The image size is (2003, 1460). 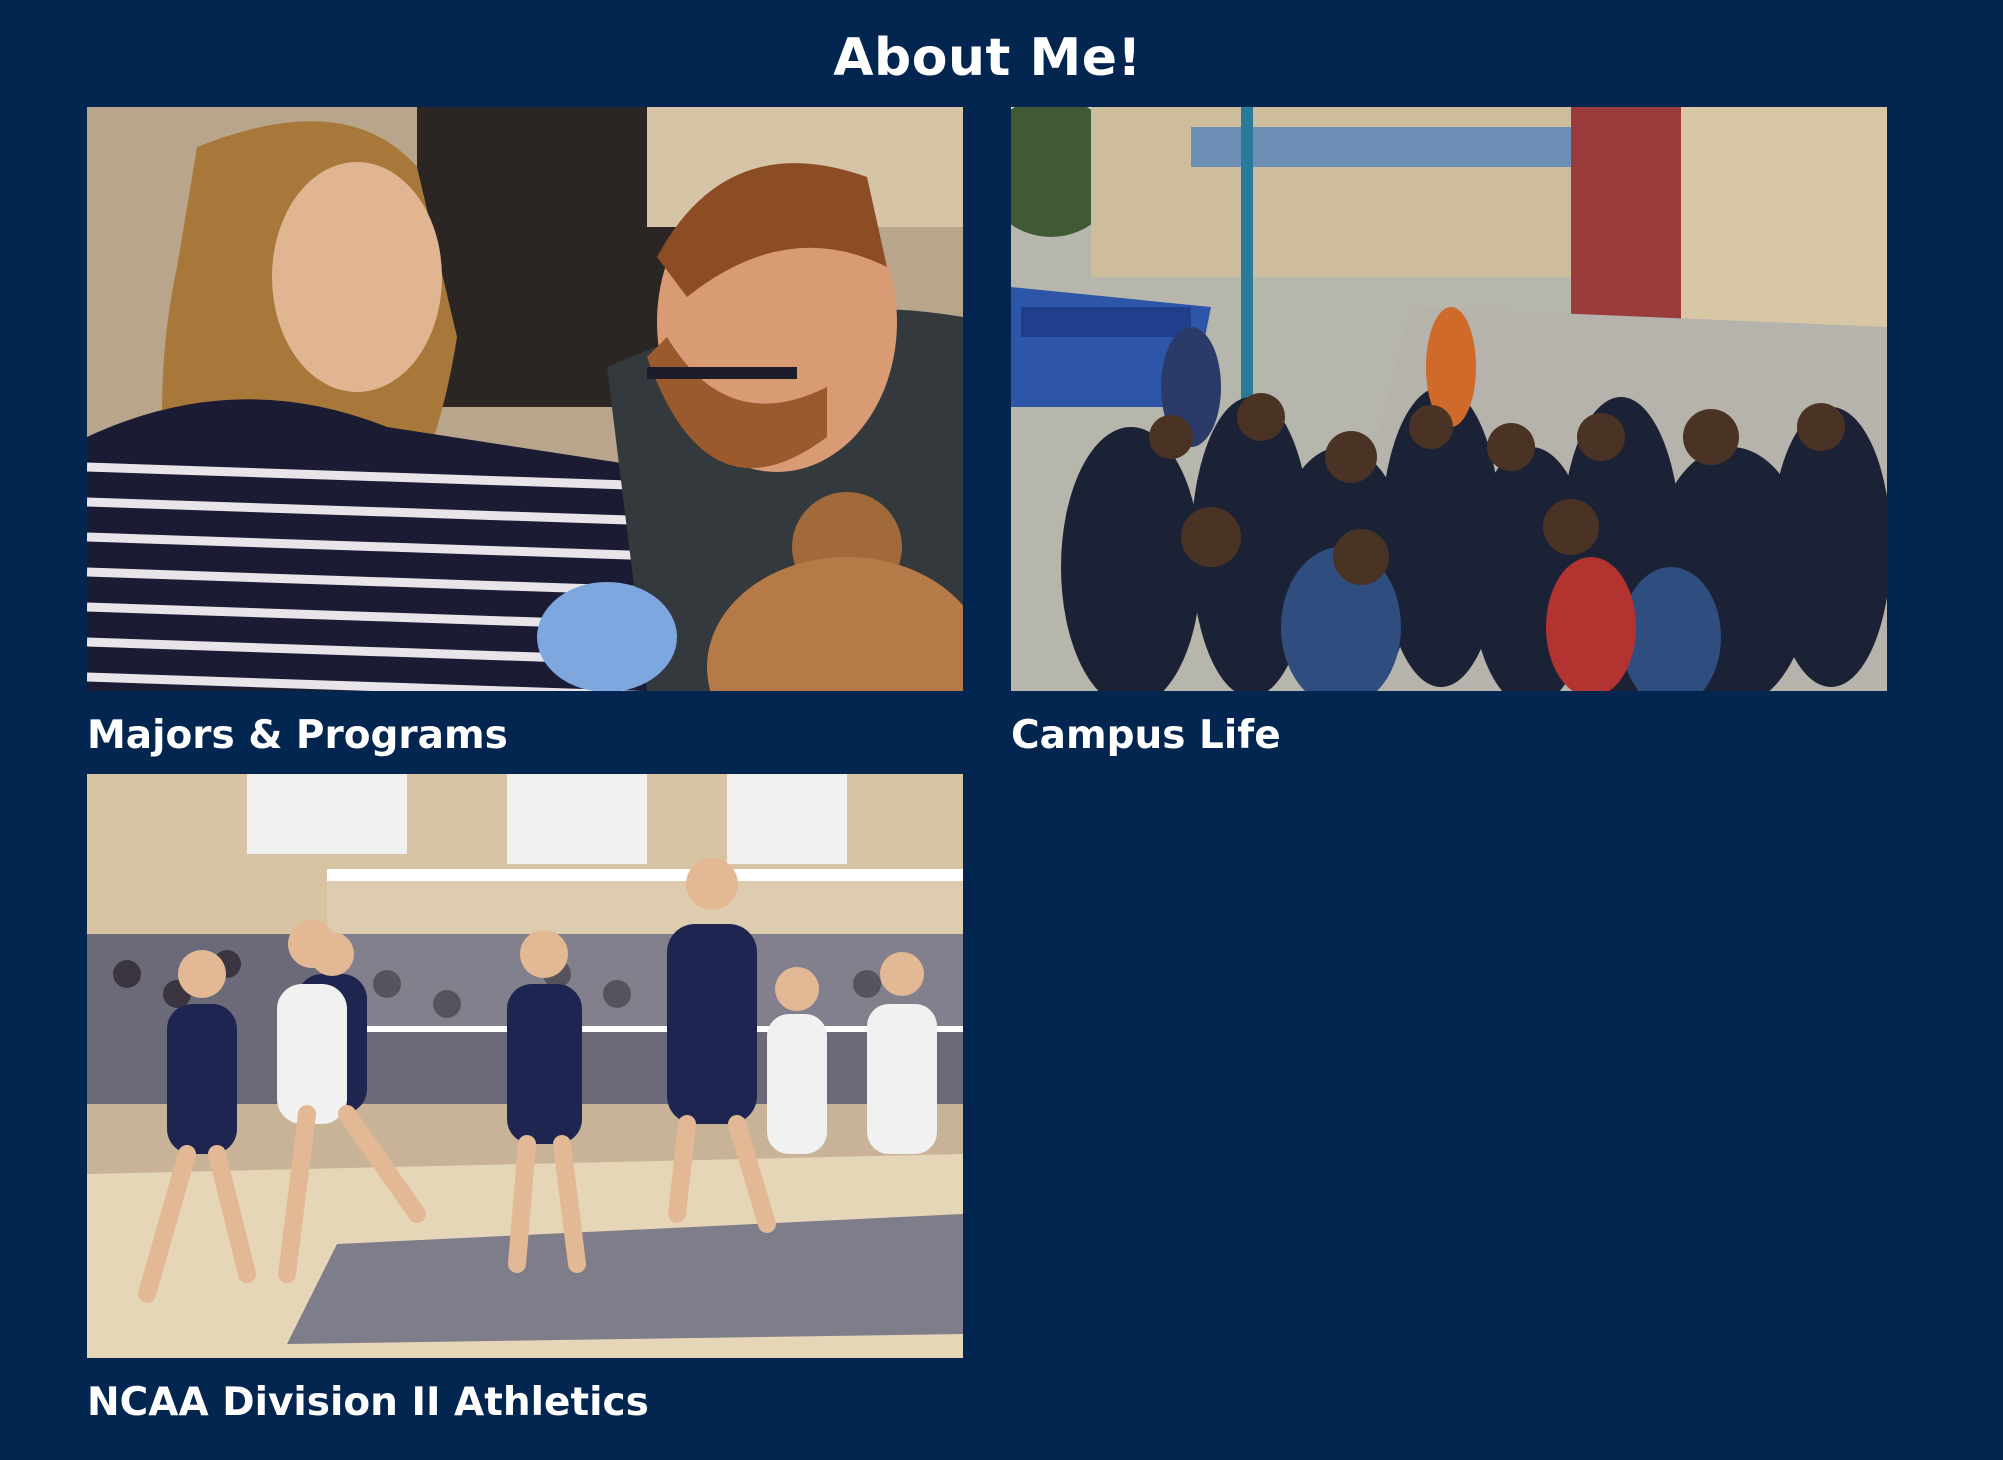 I want to click on campus-life-link: Campus Life, so click(x=1449, y=736).